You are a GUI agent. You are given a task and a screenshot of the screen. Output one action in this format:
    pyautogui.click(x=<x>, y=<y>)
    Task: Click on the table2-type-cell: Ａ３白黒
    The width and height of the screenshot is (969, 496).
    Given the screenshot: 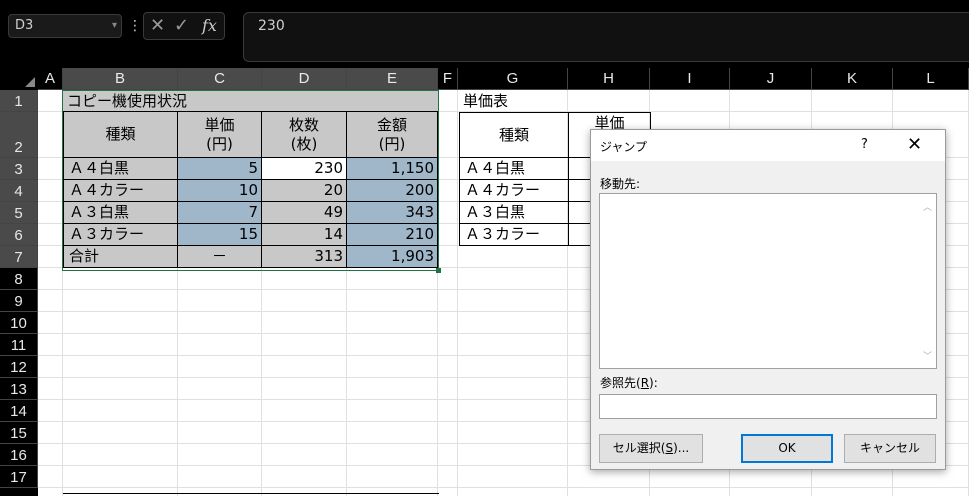 What is the action you would take?
    pyautogui.click(x=514, y=213)
    